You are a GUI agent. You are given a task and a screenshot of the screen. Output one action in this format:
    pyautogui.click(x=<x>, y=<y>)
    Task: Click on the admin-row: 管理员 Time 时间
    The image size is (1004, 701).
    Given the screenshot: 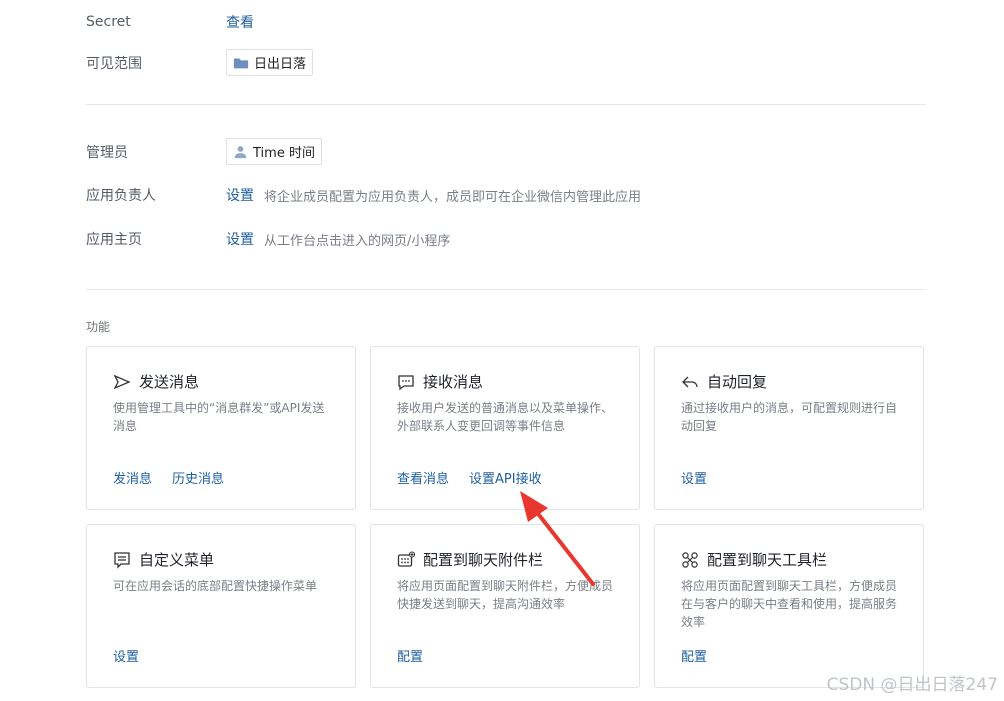 What is the action you would take?
    pyautogui.click(x=204, y=151)
    